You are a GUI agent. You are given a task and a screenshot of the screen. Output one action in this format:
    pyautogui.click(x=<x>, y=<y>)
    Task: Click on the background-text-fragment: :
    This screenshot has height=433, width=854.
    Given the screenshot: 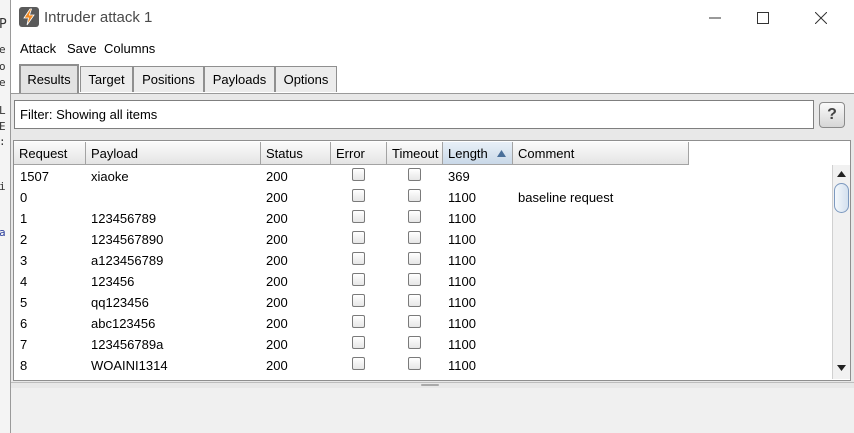 What is the action you would take?
    pyautogui.click(x=3, y=141)
    